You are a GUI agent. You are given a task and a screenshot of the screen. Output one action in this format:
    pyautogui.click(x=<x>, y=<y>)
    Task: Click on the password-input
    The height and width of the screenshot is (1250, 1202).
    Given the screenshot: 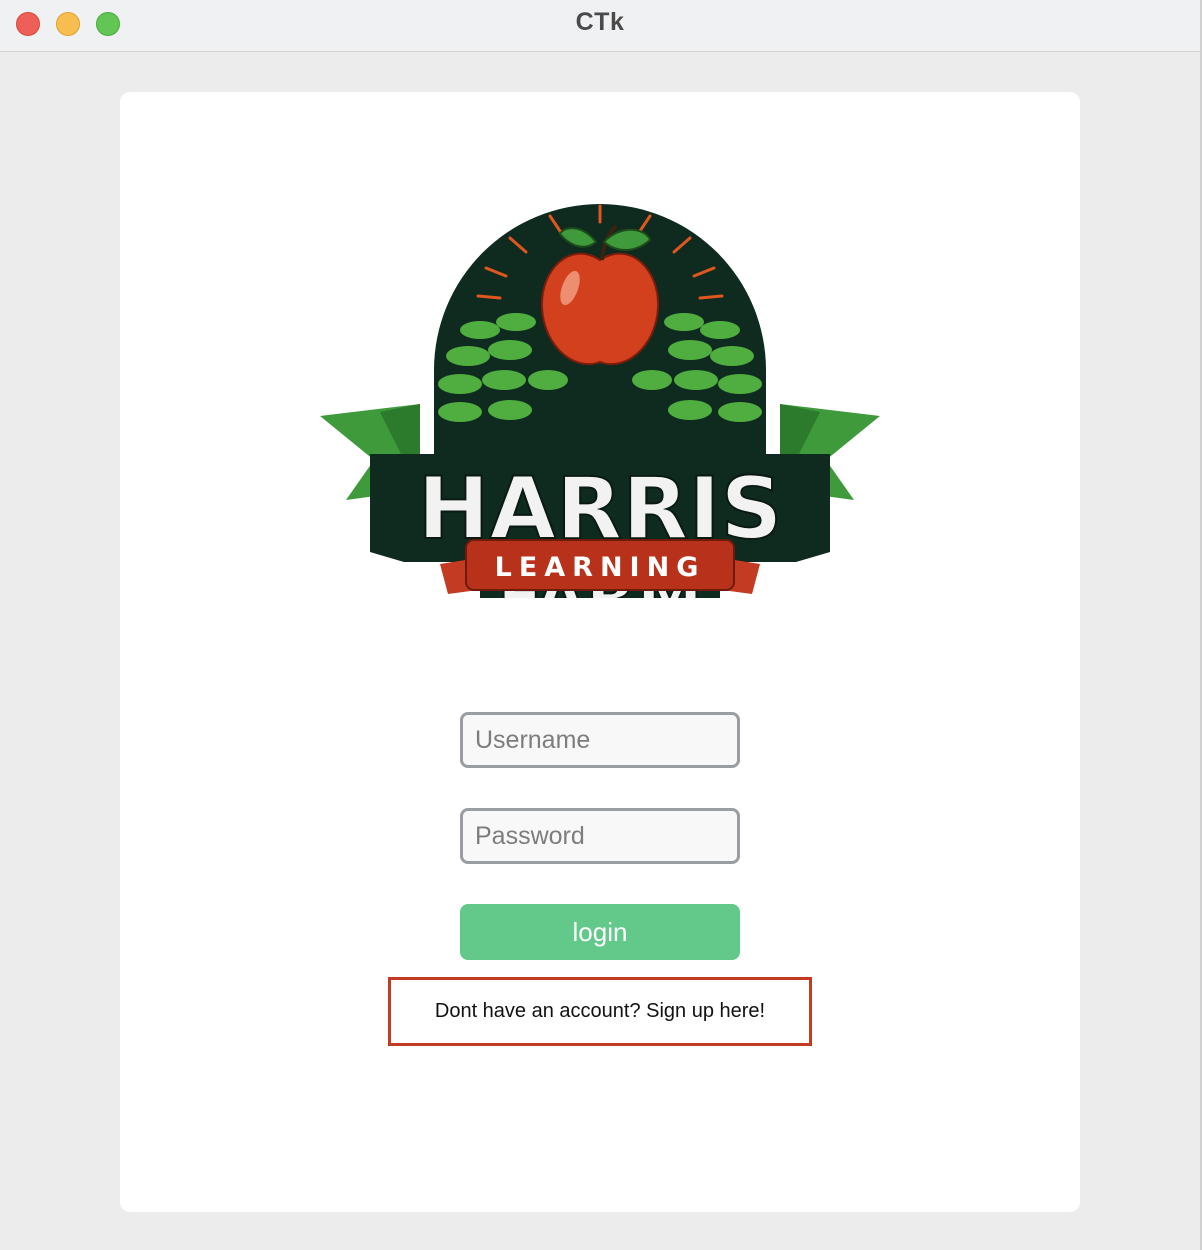 What is the action you would take?
    pyautogui.click(x=600, y=836)
    